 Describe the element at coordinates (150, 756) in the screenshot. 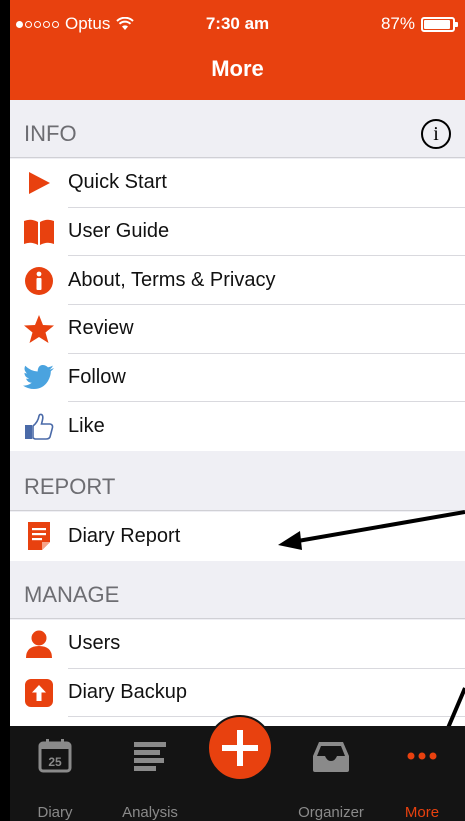

I see `analysis-lines-icon` at that location.